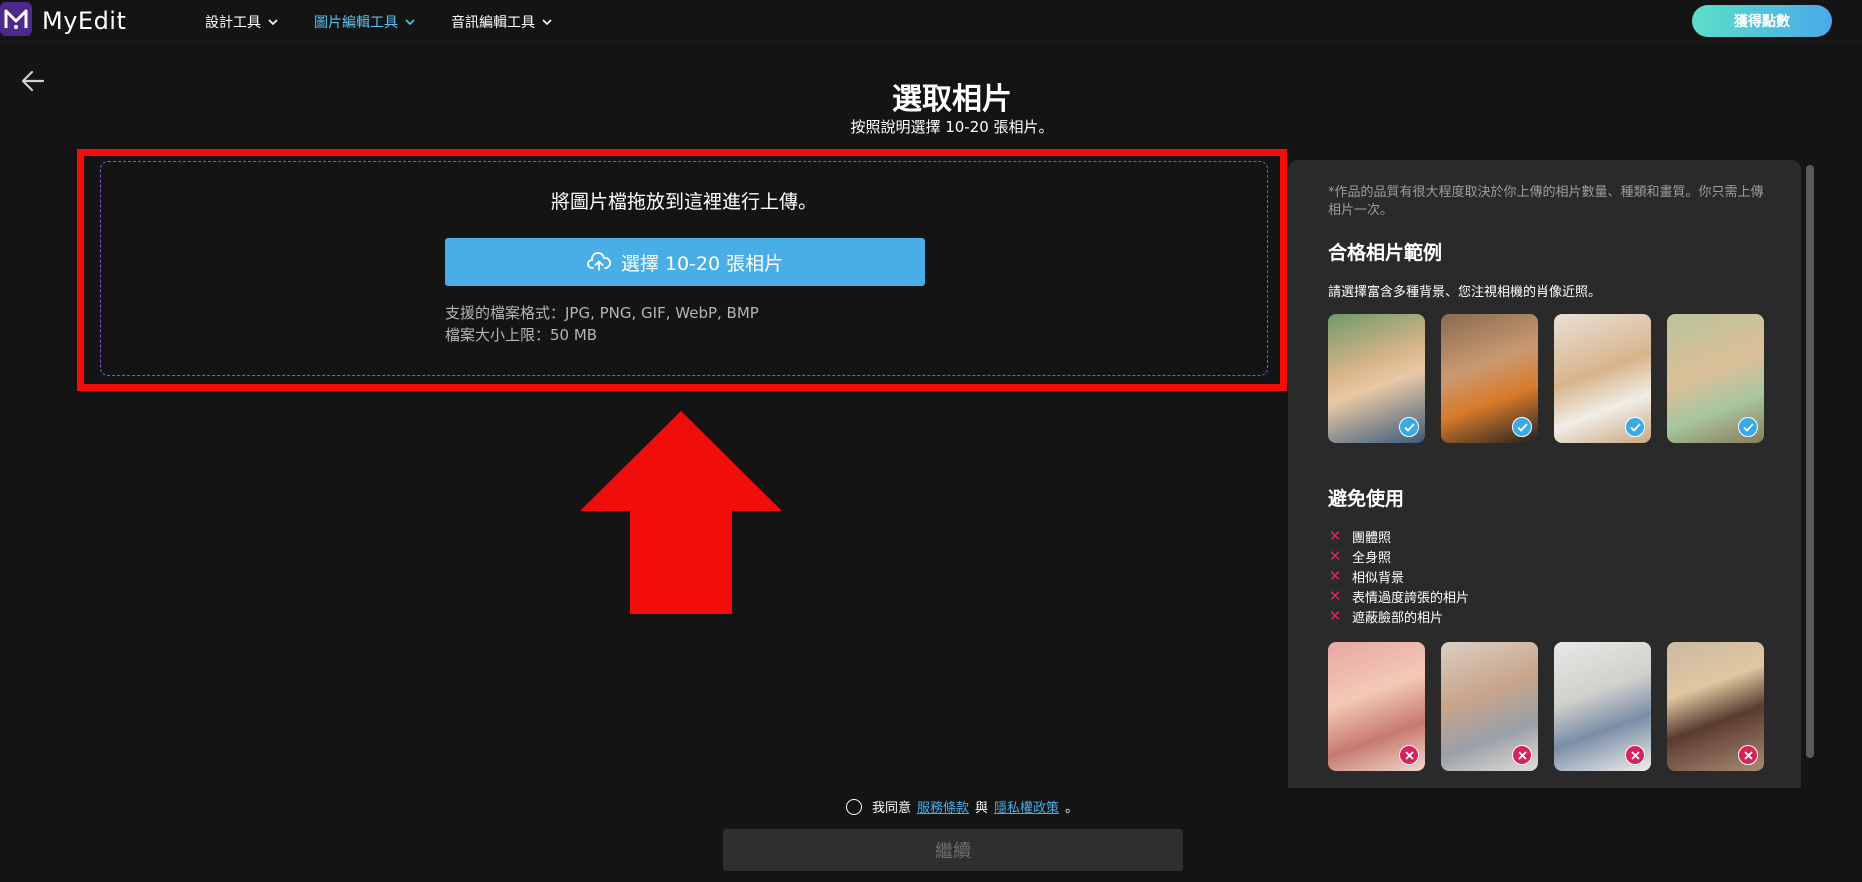 The width and height of the screenshot is (1862, 882). I want to click on list-item: ✕ 相似背景, so click(1398, 576).